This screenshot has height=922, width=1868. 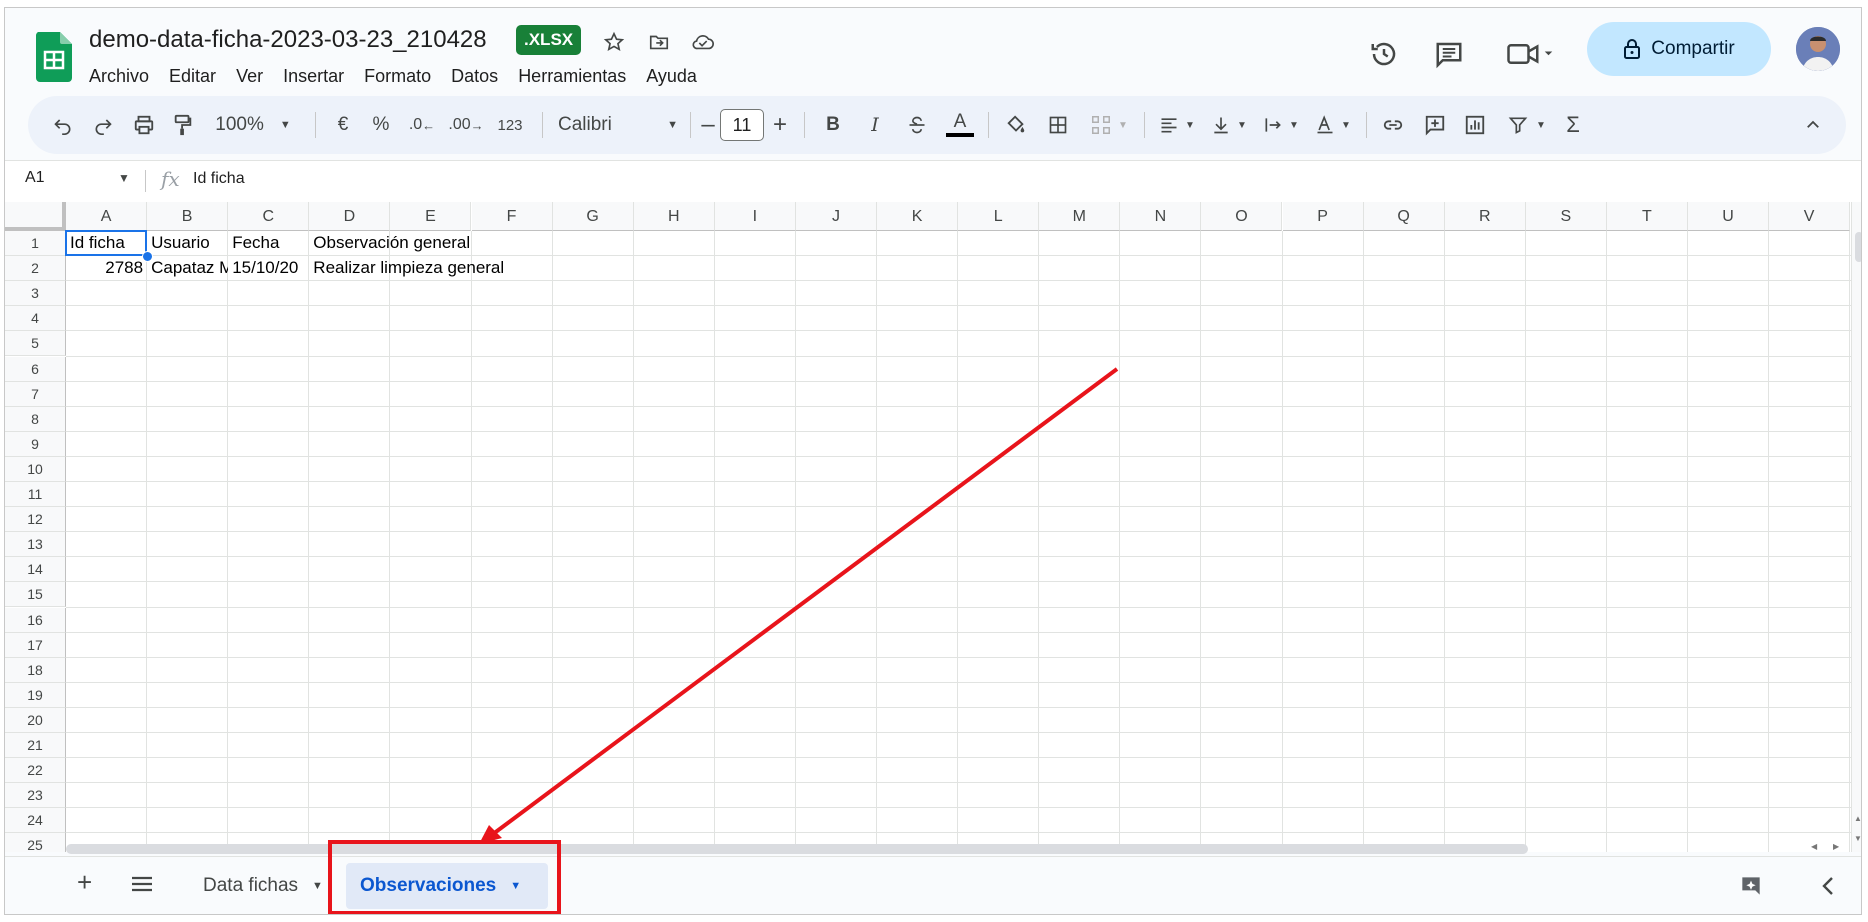 What do you see at coordinates (444, 877) in the screenshot?
I see `annotation-highlight-box` at bounding box center [444, 877].